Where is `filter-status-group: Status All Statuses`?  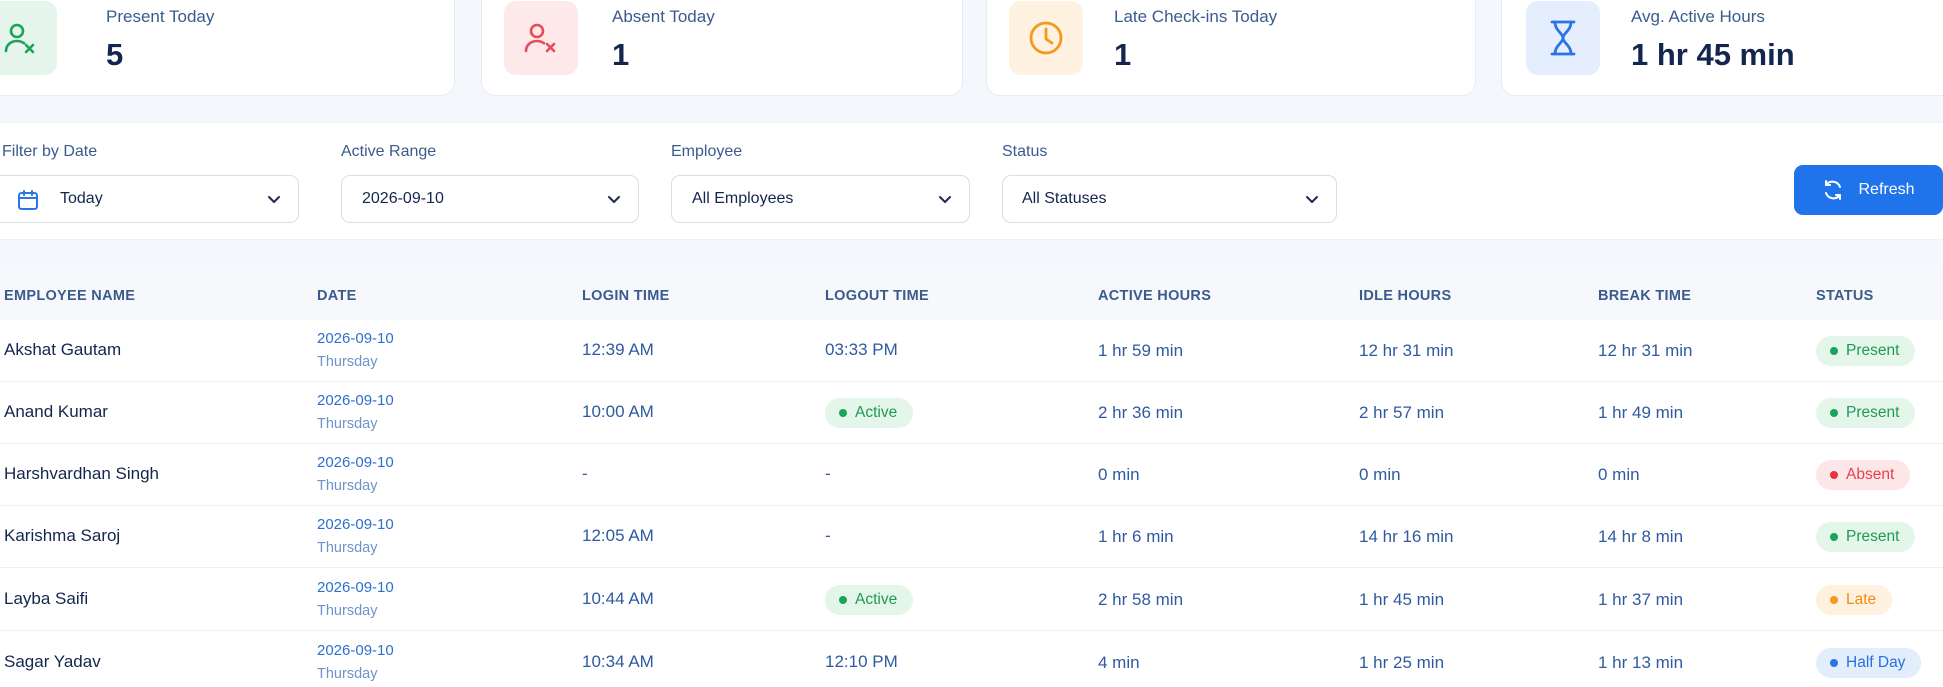
filter-status-group: Status All Statuses is located at coordinates (1169, 183).